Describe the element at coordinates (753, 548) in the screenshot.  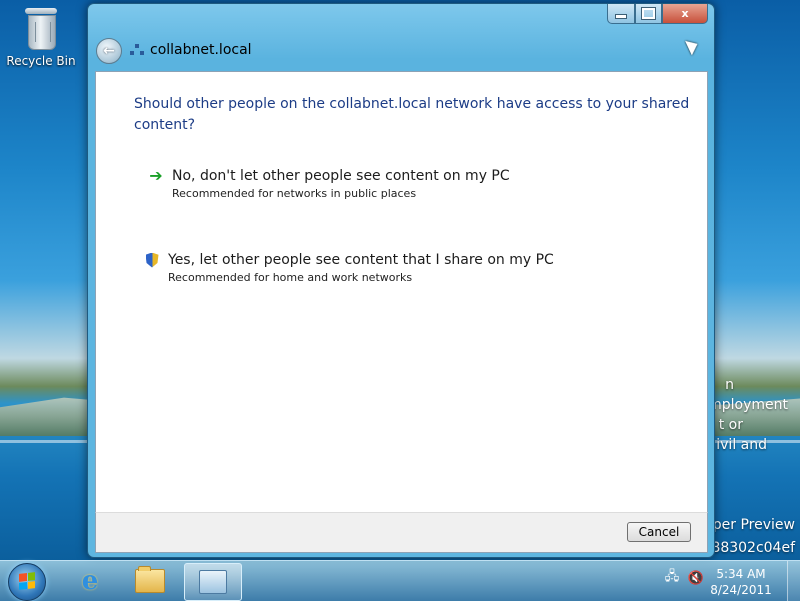
I see `background-text-line: 88302c04ef` at that location.